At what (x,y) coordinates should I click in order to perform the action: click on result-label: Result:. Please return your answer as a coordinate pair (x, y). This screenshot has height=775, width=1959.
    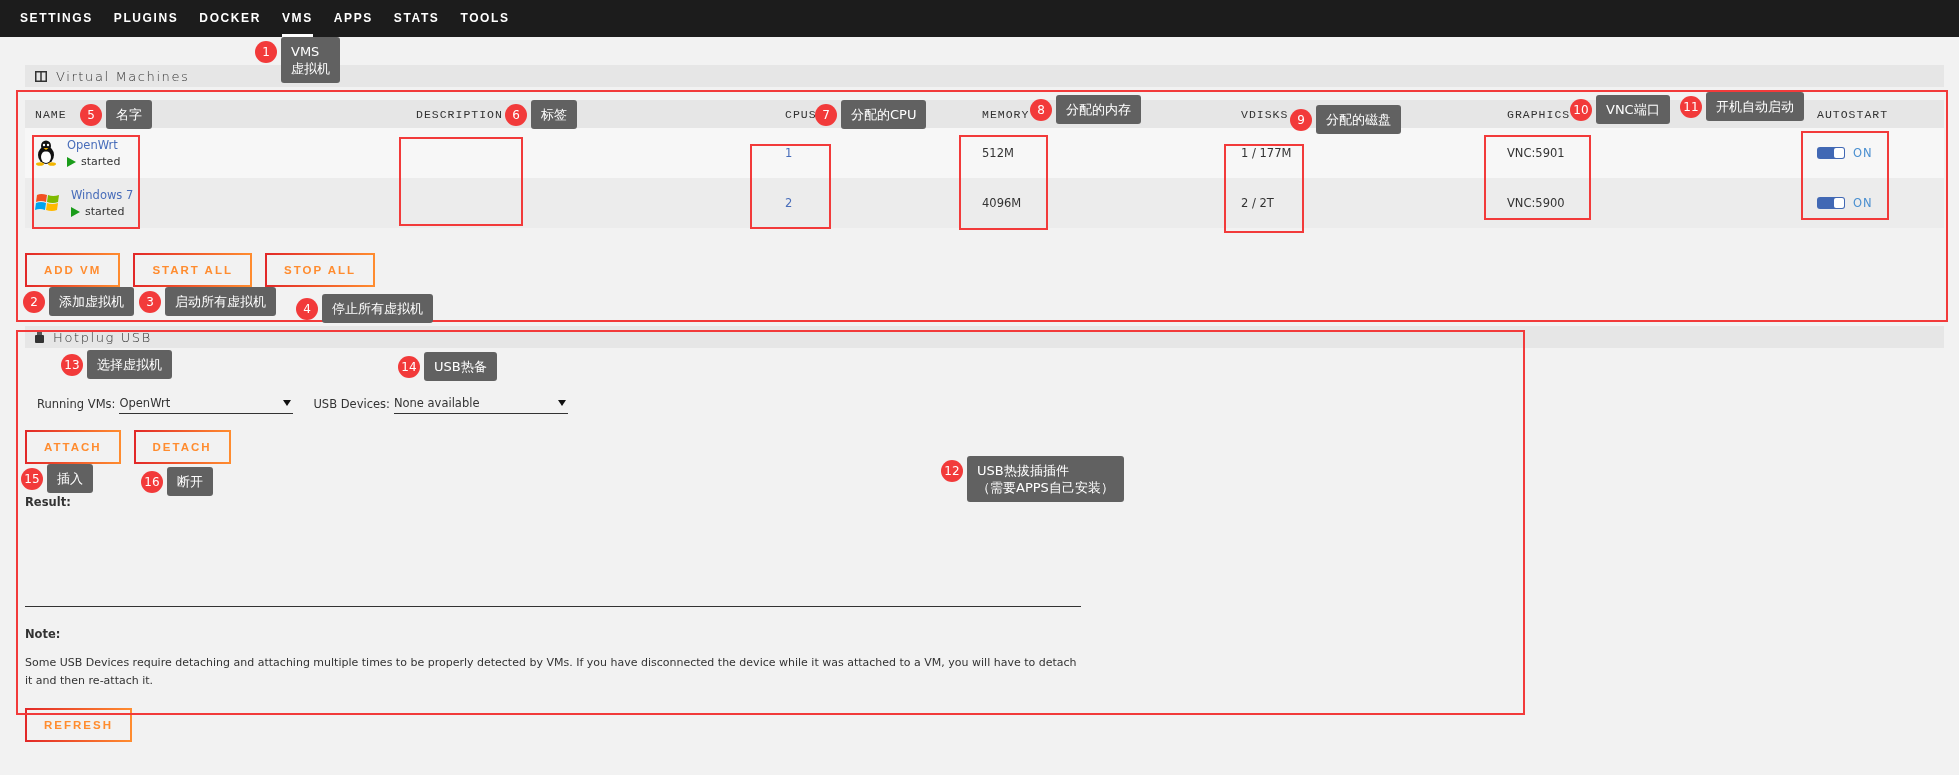
    Looking at the image, I should click on (48, 502).